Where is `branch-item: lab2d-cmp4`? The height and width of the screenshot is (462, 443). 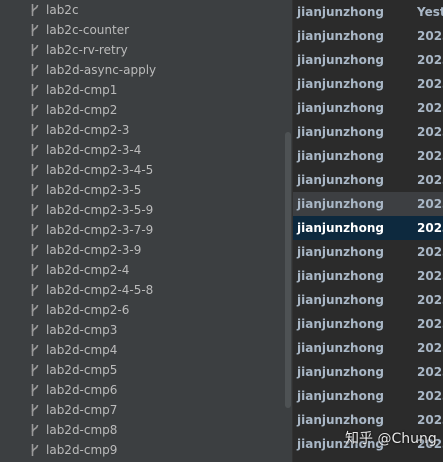 branch-item: lab2d-cmp4 is located at coordinates (142, 350).